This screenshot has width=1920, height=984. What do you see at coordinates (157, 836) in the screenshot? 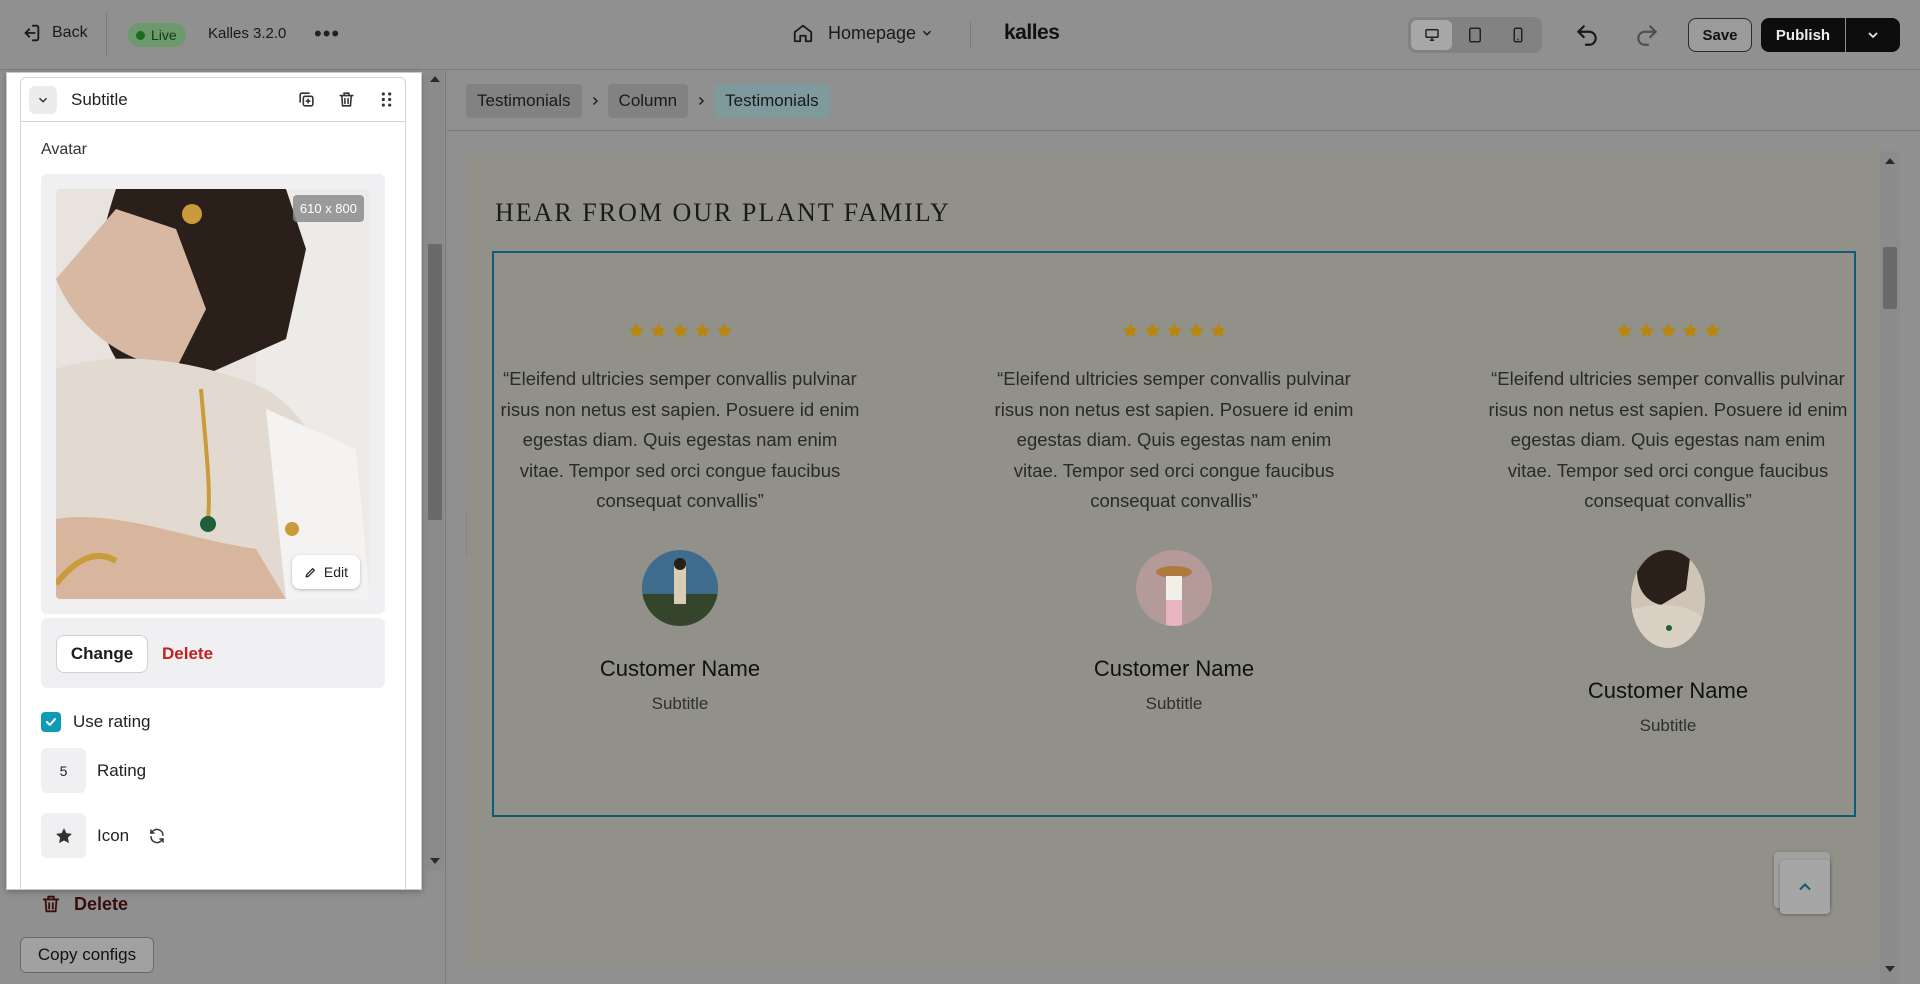
I see `refresh-icon` at bounding box center [157, 836].